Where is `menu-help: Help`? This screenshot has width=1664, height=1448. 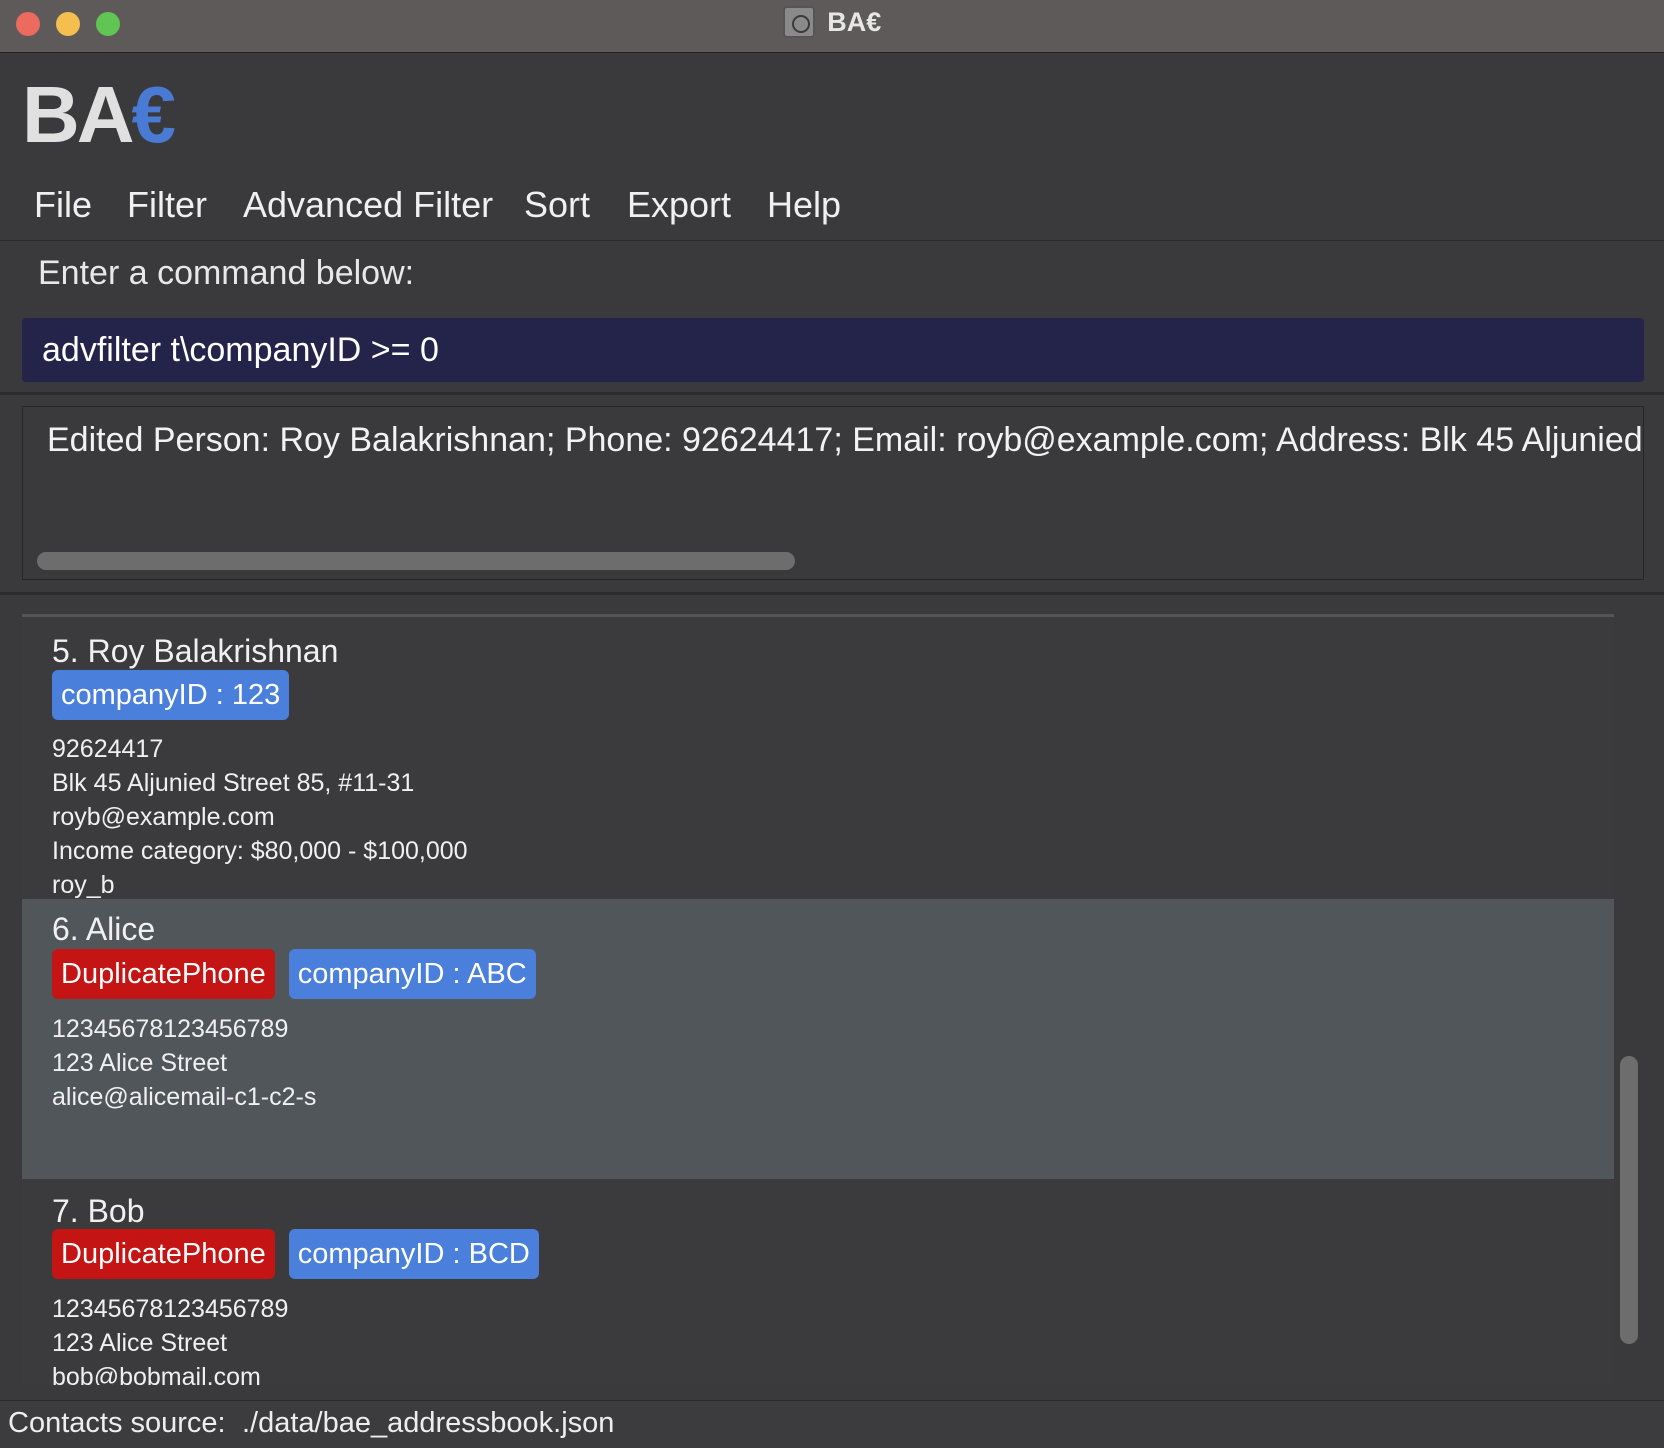
menu-help: Help is located at coordinates (804, 205).